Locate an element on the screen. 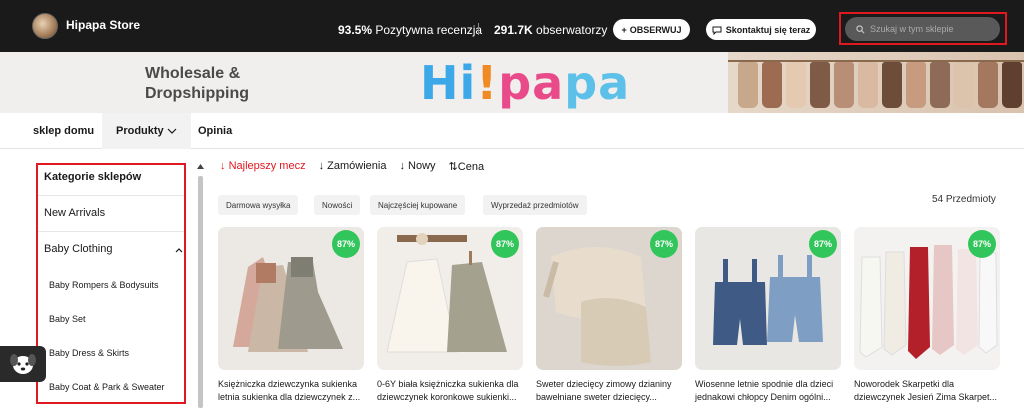 The image size is (1024, 408). rating: 93.5% Pozytywna recenzja is located at coordinates (410, 30).